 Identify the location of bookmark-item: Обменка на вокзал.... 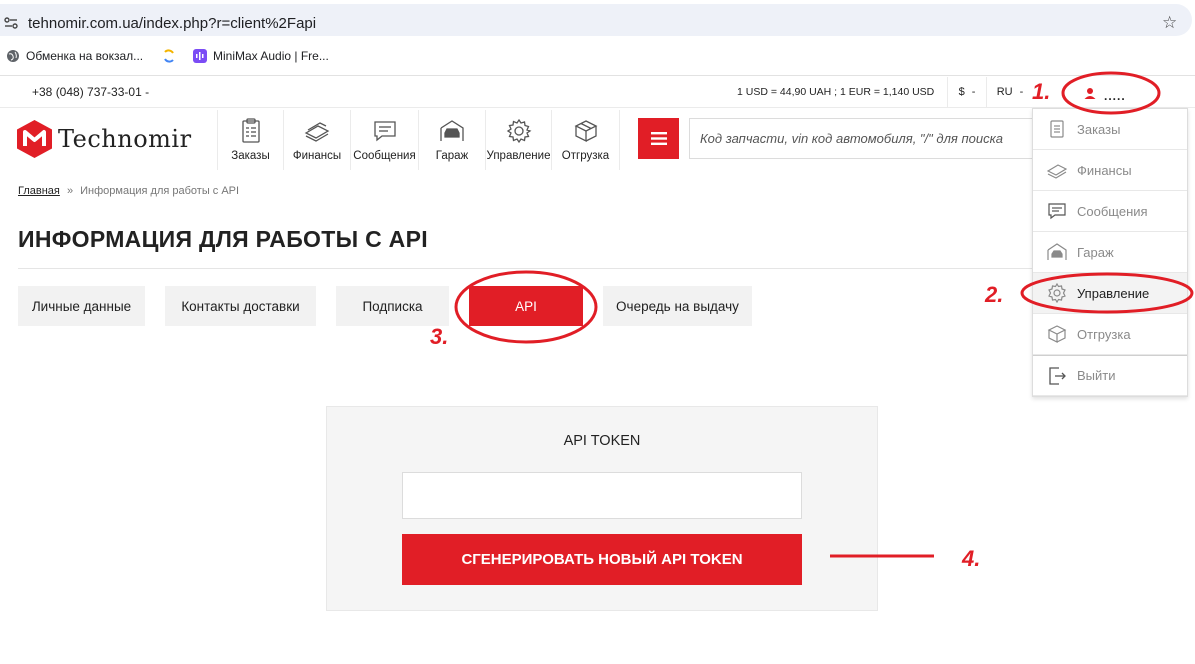
(74, 56).